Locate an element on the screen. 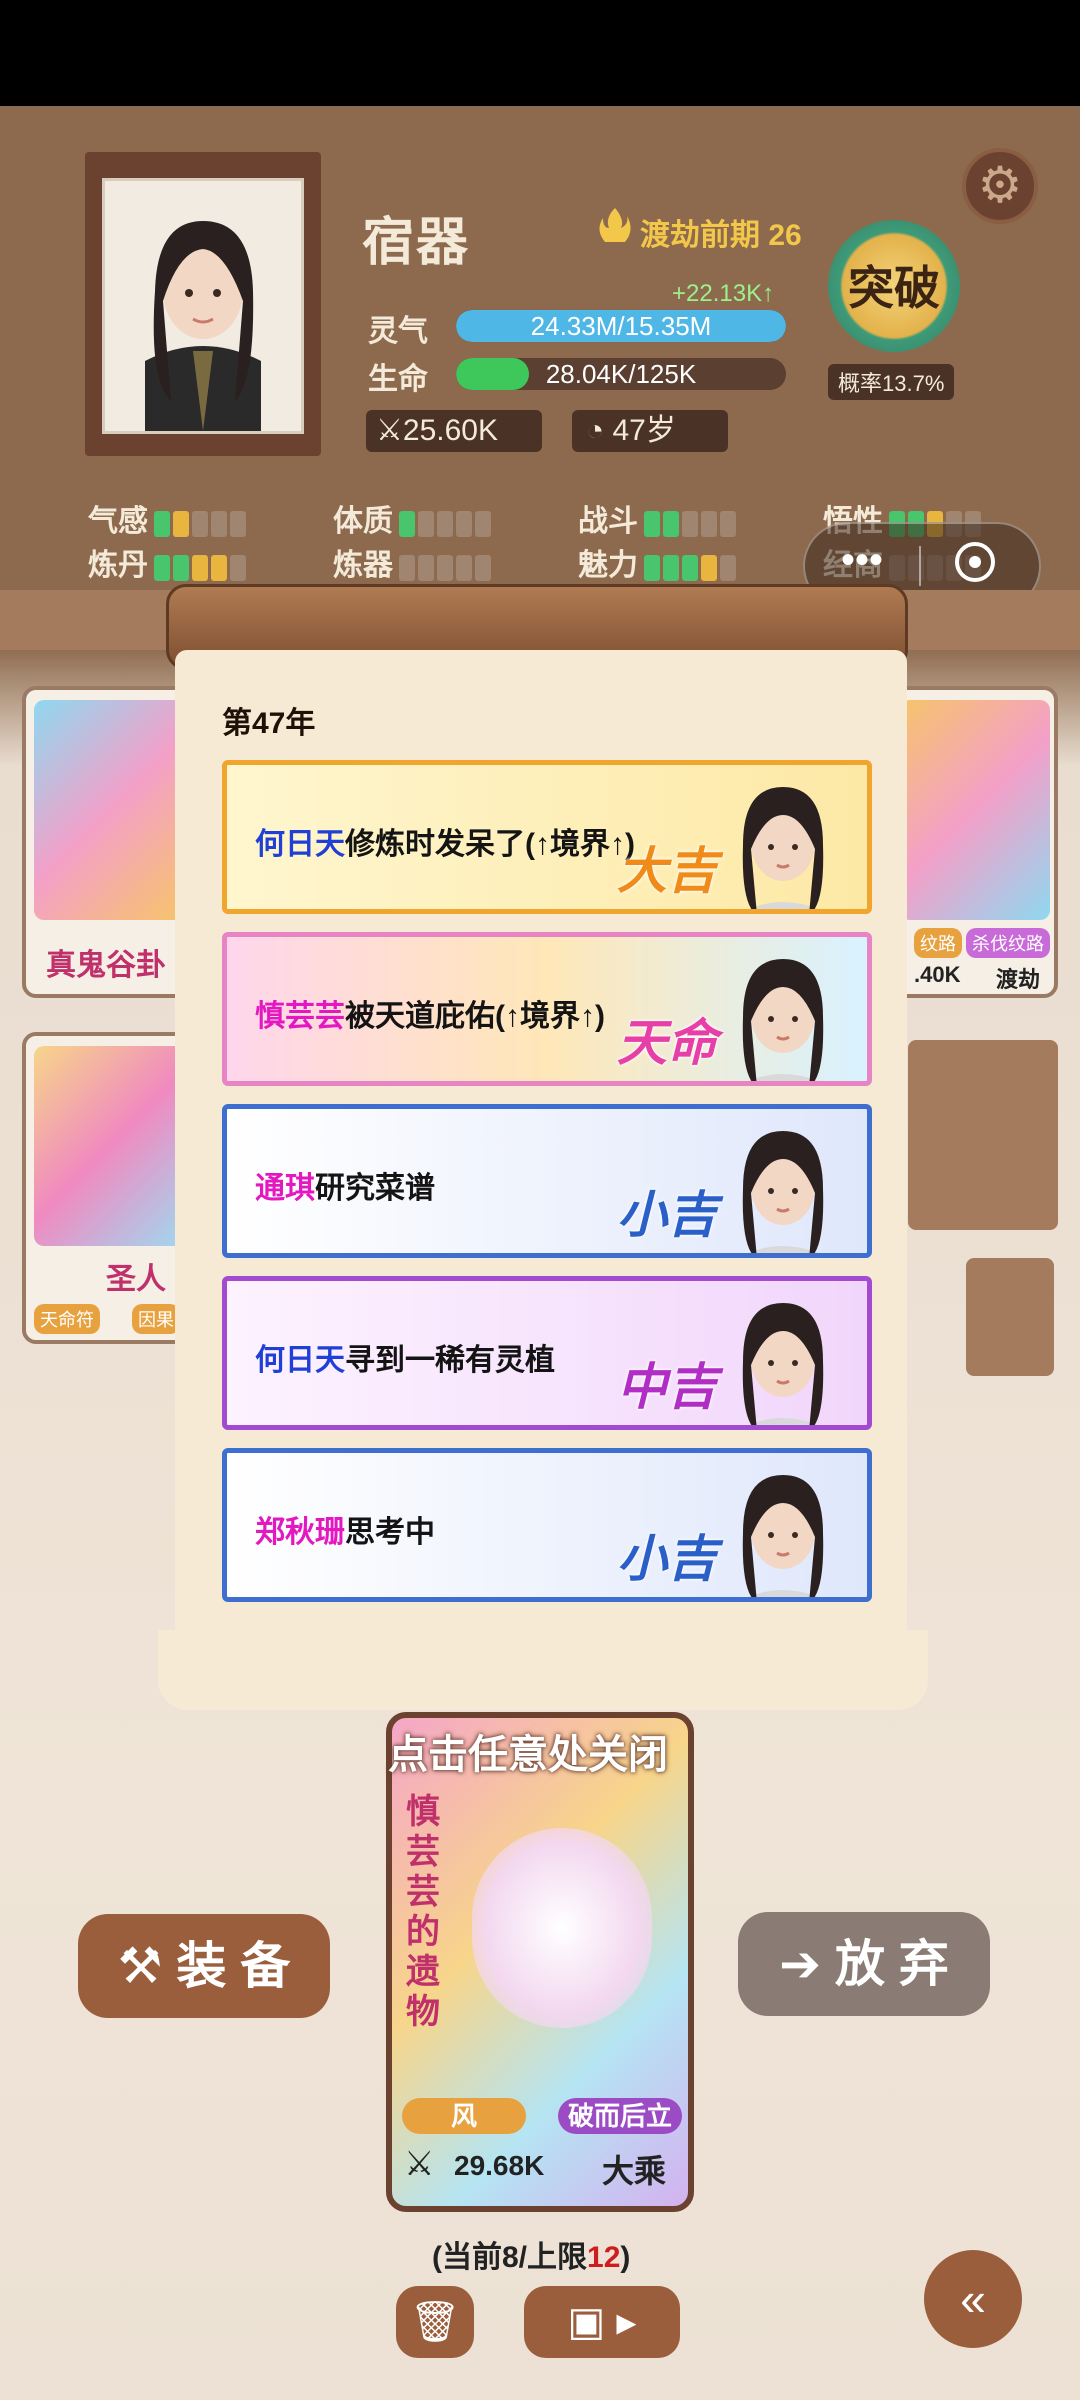  power-value: 25.60K is located at coordinates (450, 430).